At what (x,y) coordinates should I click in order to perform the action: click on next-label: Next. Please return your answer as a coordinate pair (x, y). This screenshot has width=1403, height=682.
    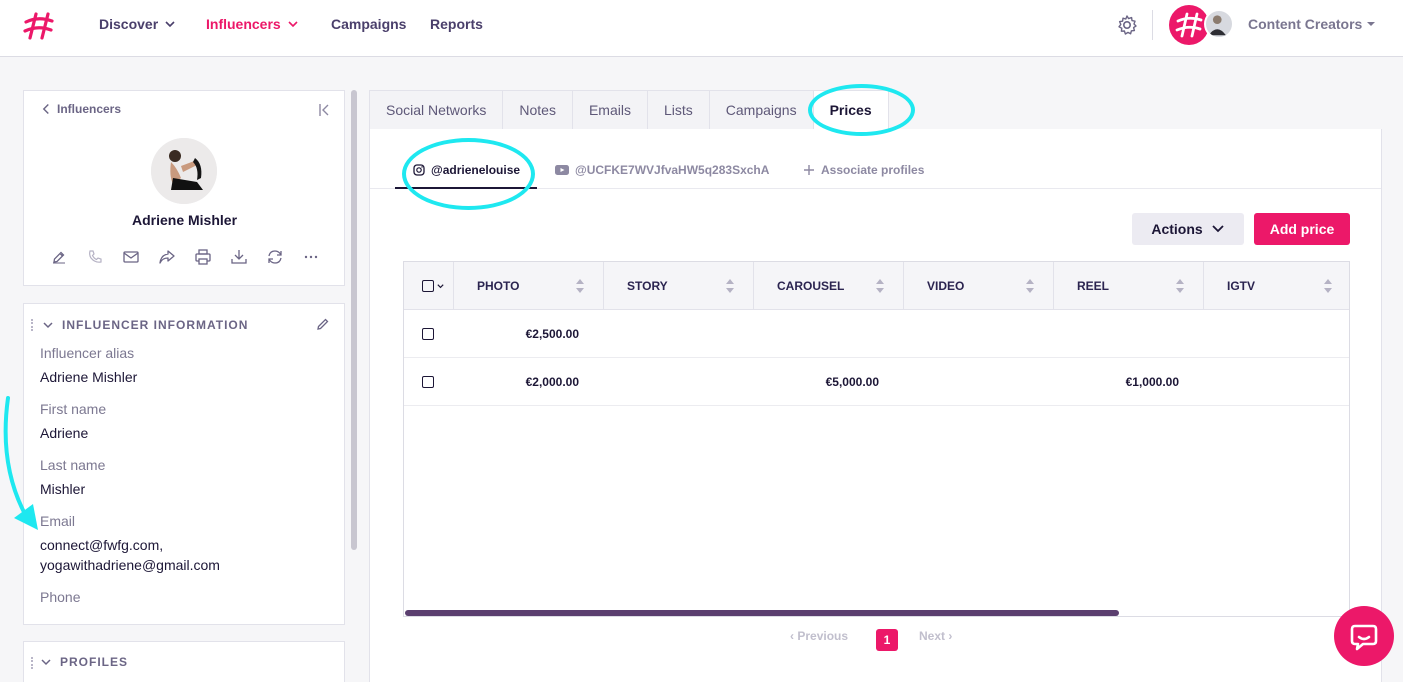
    Looking at the image, I should click on (932, 636).